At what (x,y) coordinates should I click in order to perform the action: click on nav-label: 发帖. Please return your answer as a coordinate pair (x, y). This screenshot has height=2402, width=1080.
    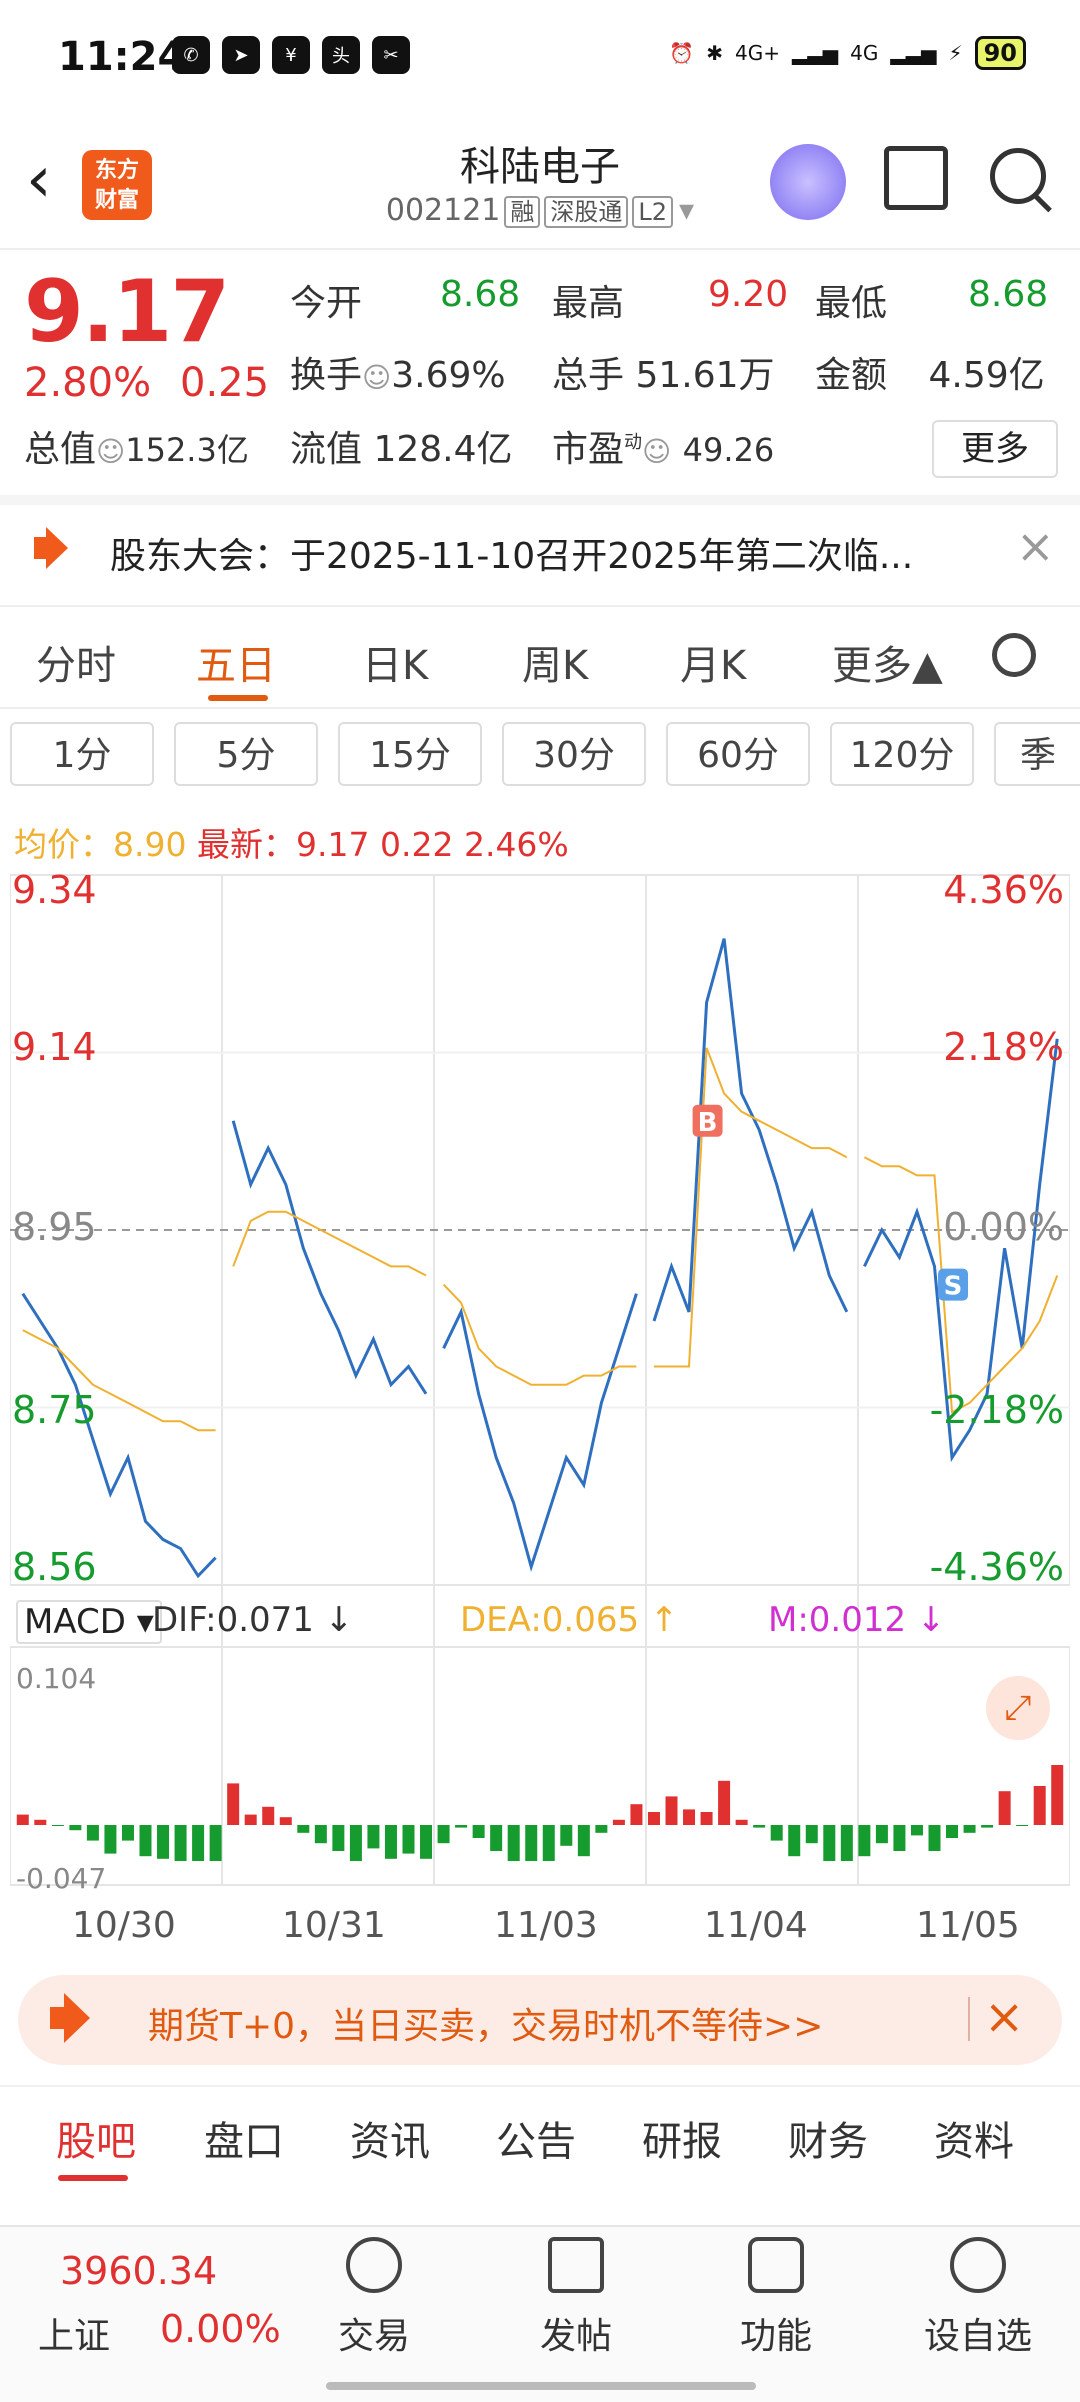
    Looking at the image, I should click on (575, 2336).